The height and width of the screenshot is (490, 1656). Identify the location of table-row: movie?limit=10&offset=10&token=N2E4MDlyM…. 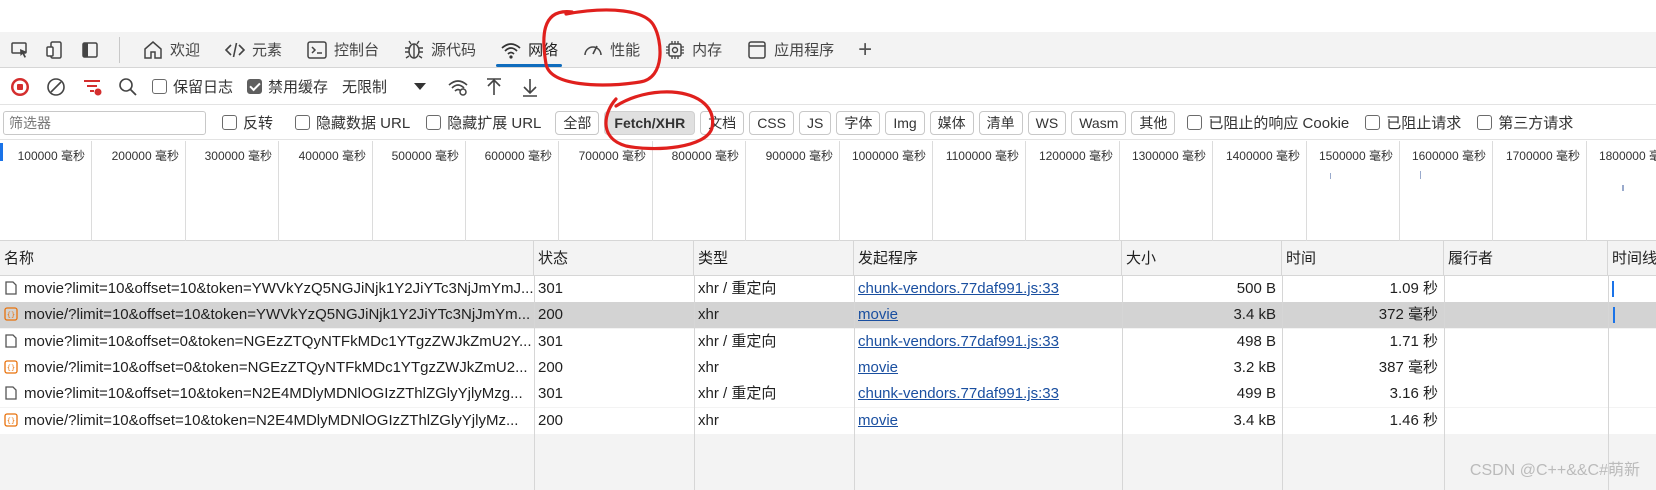
(828, 394).